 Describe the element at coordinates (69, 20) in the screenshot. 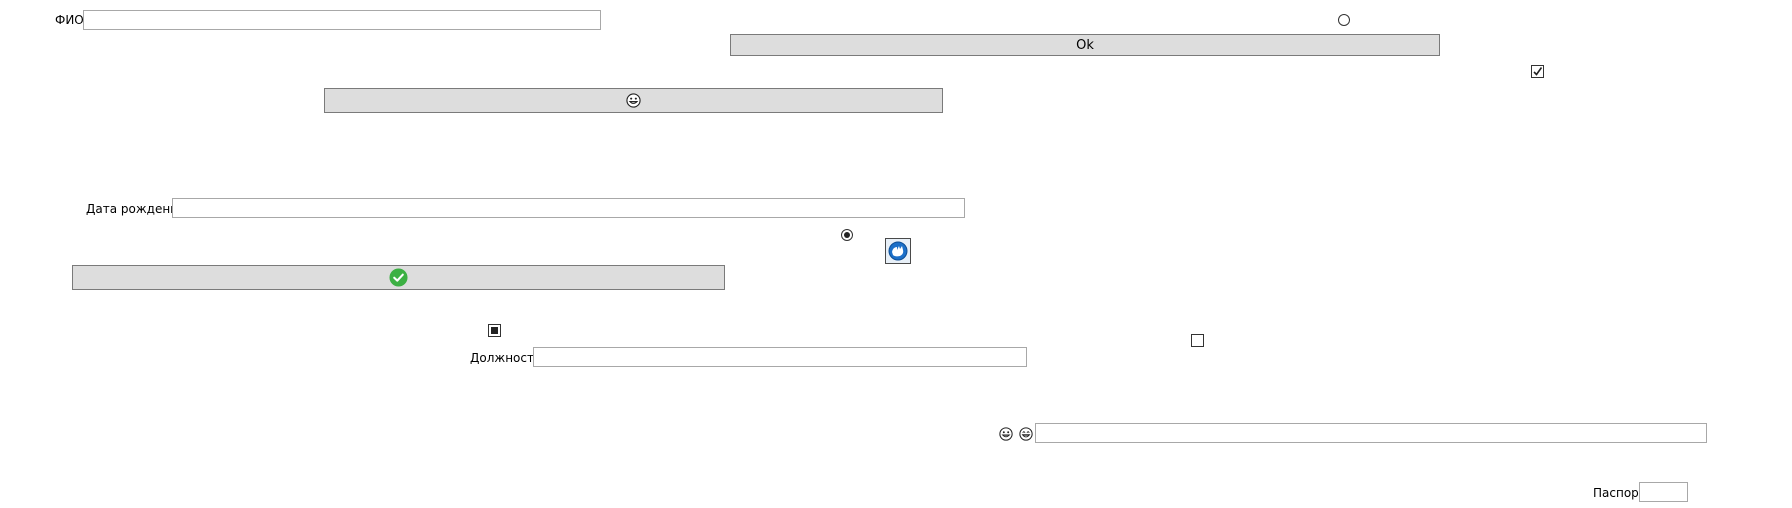

I see `fio-label: ФИО` at that location.